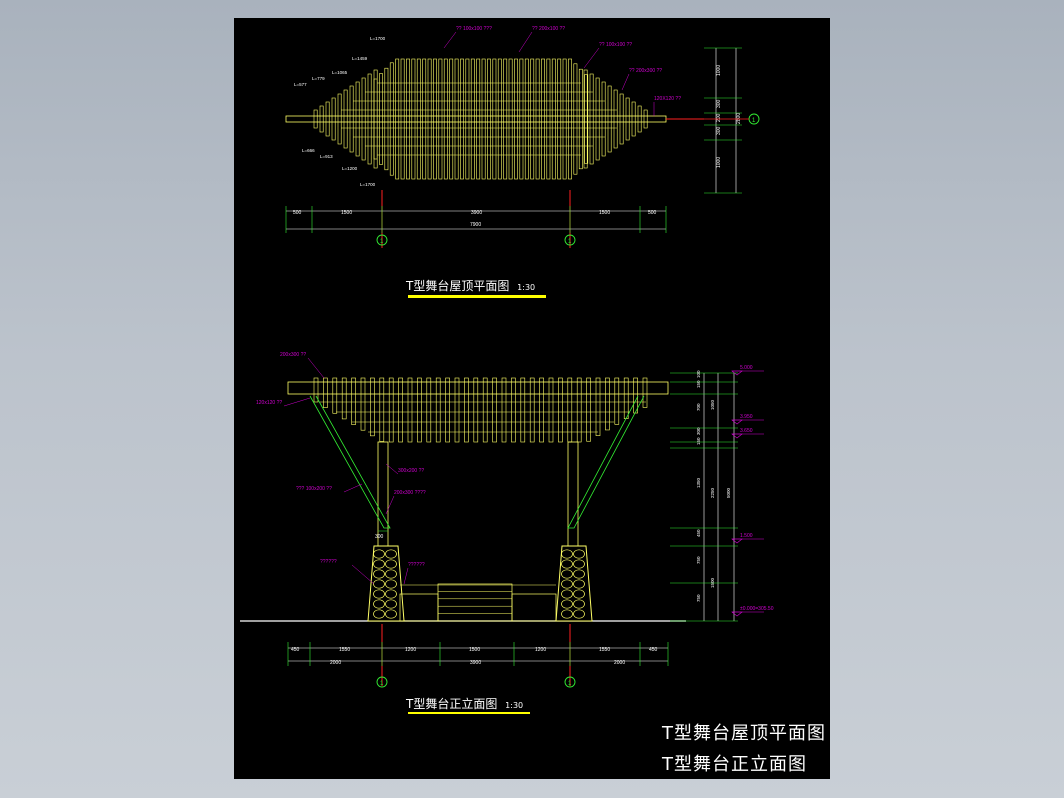 The height and width of the screenshot is (798, 1064). I want to click on plan-length-label: L=577, so click(300, 84).